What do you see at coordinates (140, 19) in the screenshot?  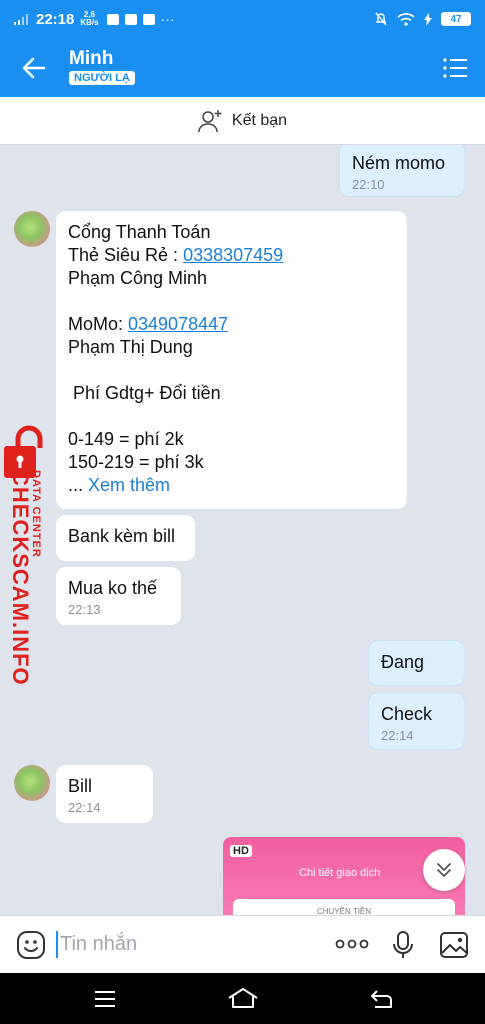 I see `notification-icons: ···` at bounding box center [140, 19].